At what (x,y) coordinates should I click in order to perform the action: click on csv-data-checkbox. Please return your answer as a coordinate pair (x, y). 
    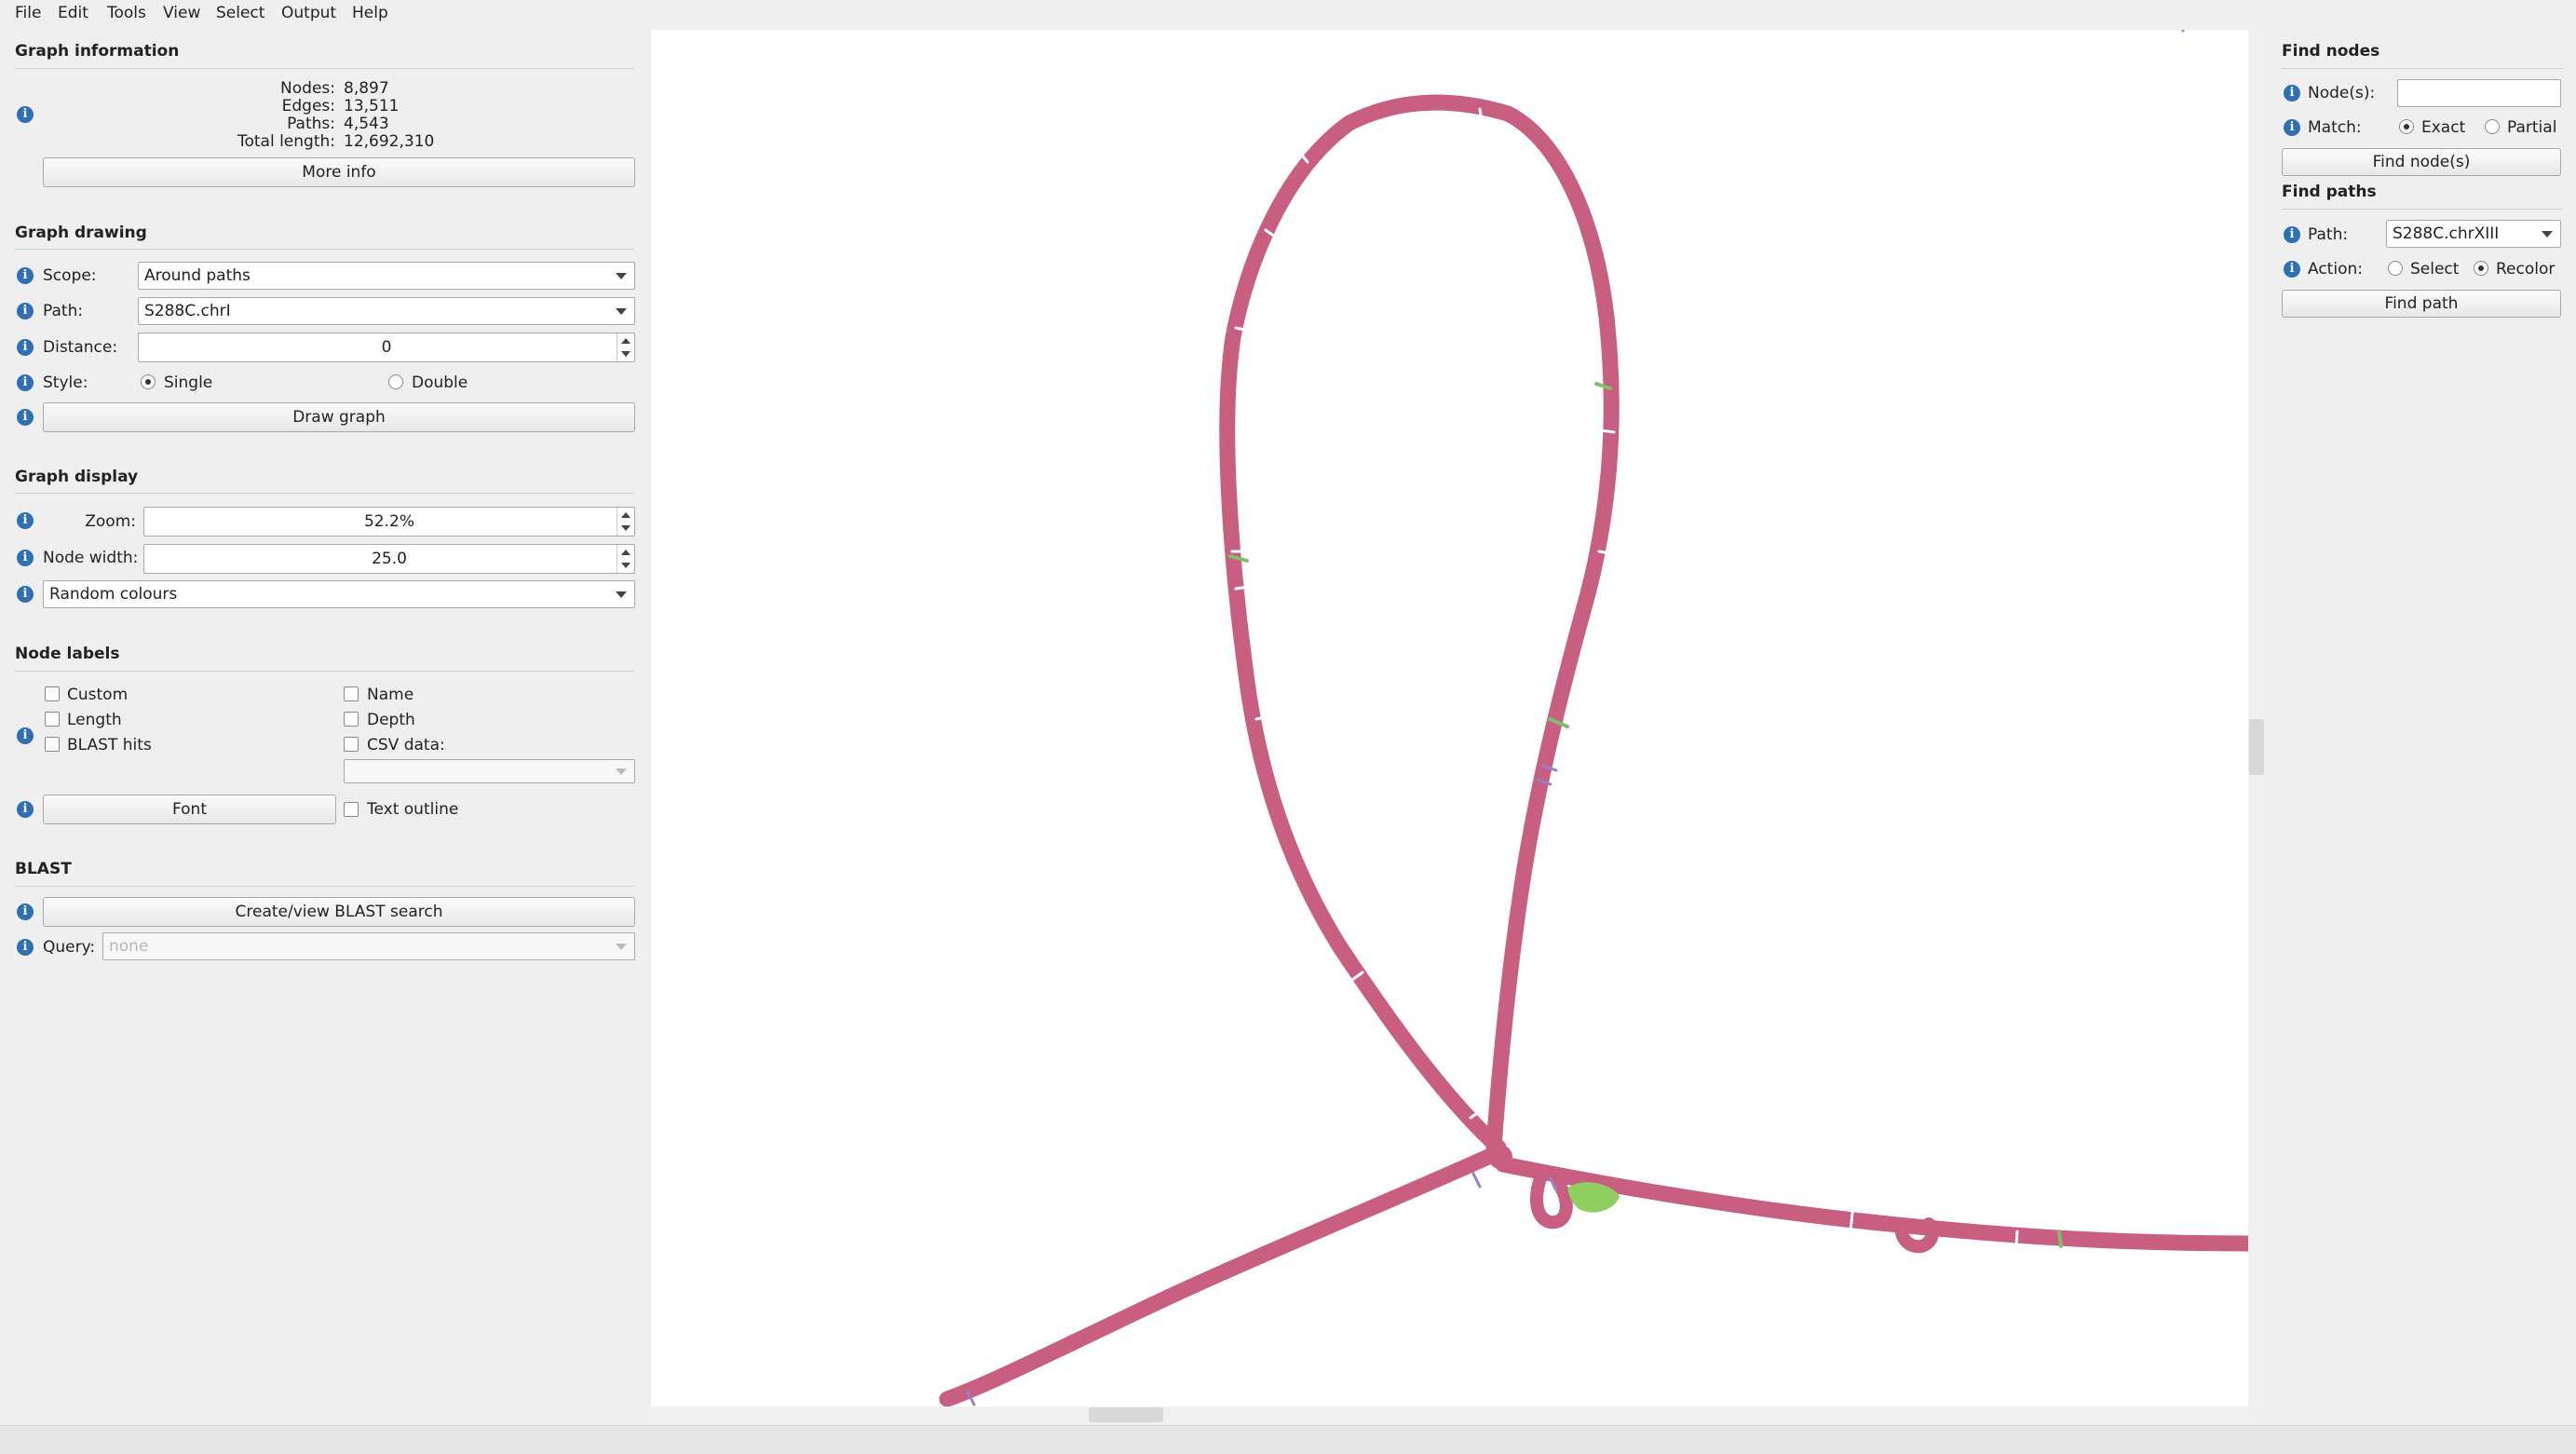
    Looking at the image, I should click on (351, 744).